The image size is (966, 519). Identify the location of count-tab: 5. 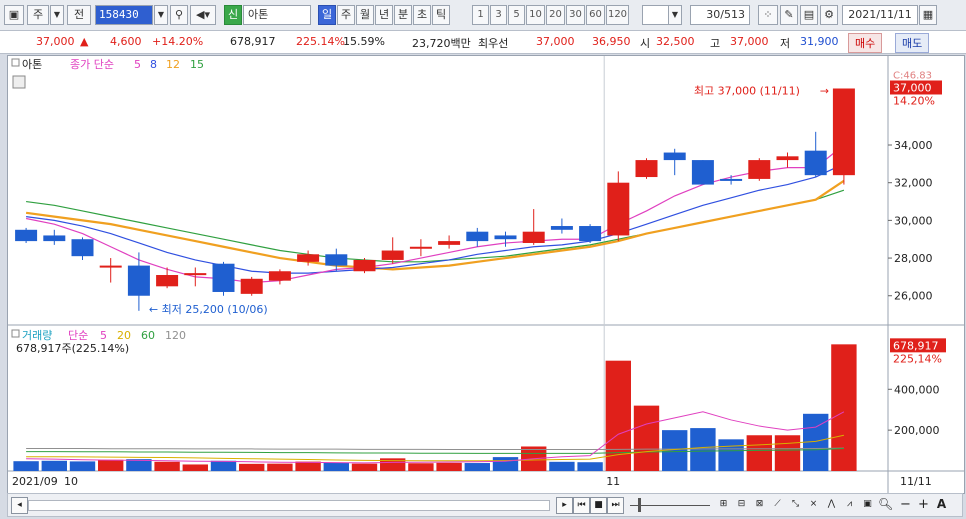
(516, 15).